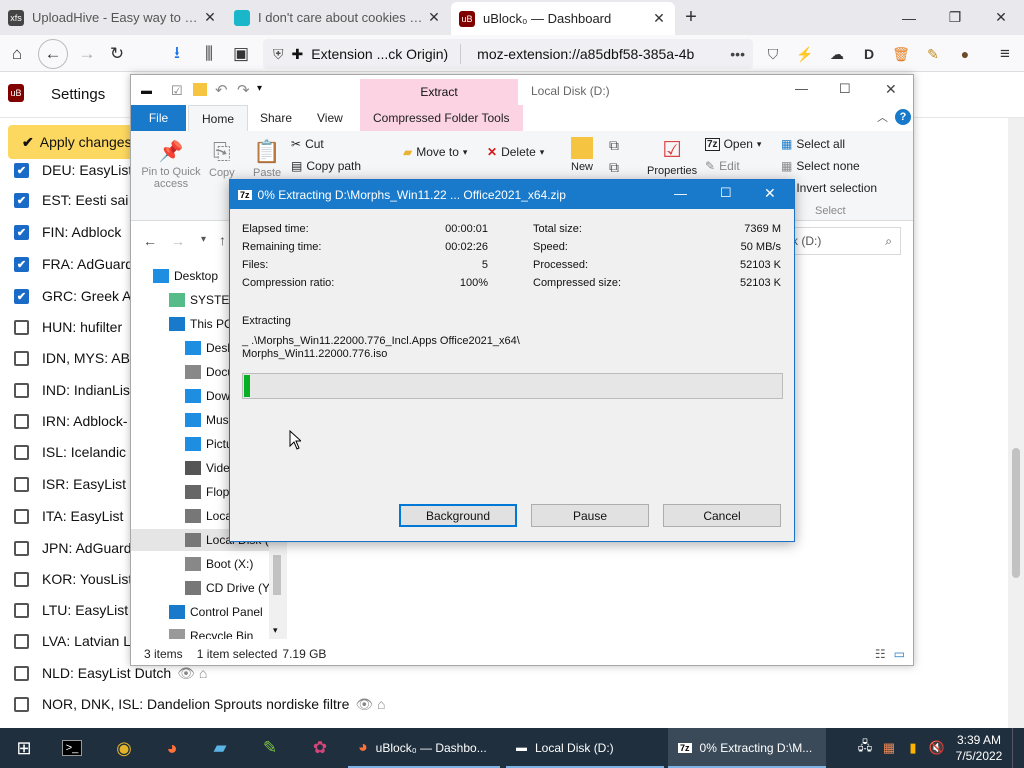 This screenshot has width=1024, height=768. Describe the element at coordinates (585, 748) in the screenshot. I see `taskbar-window-explorer: ▬ Local Disk (D:)` at that location.